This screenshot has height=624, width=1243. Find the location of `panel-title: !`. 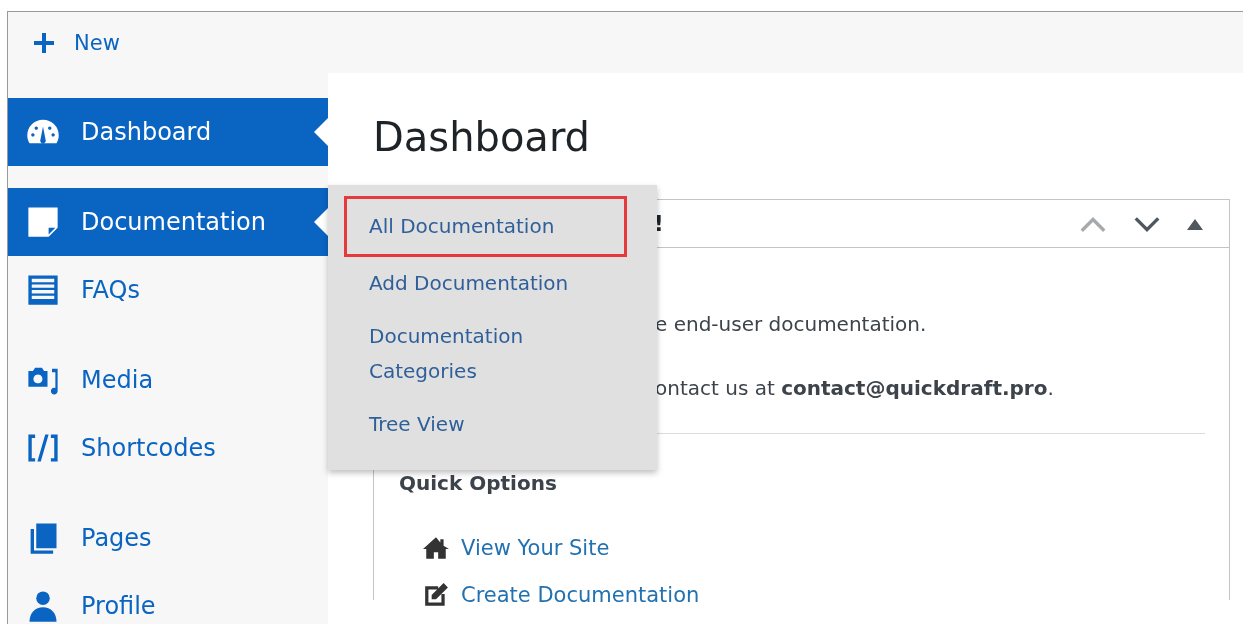

panel-title: ! is located at coordinates (659, 223).